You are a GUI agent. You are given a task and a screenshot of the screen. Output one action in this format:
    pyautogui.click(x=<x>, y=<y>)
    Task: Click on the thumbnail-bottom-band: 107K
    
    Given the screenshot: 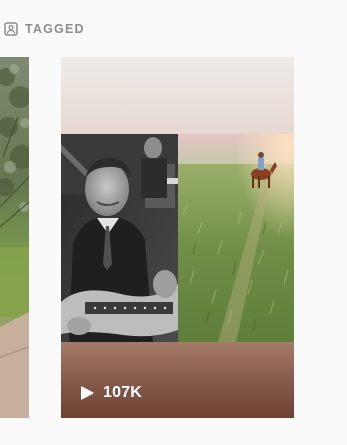 What is the action you would take?
    pyautogui.click(x=177, y=380)
    